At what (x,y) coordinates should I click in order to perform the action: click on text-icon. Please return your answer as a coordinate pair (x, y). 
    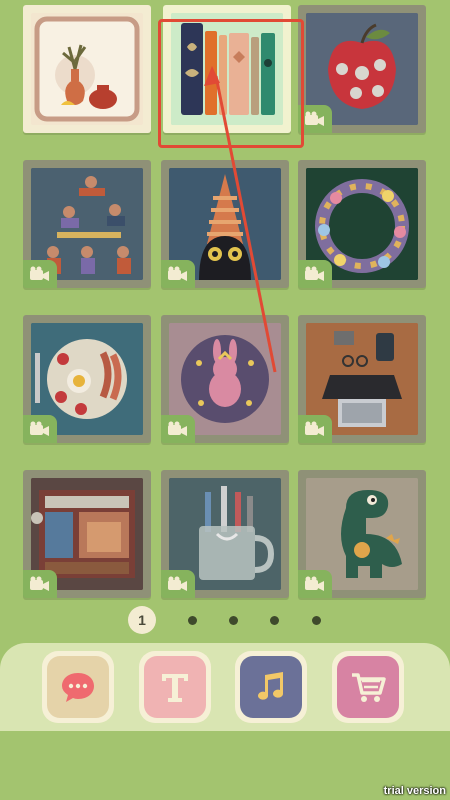
    Looking at the image, I should click on (175, 688).